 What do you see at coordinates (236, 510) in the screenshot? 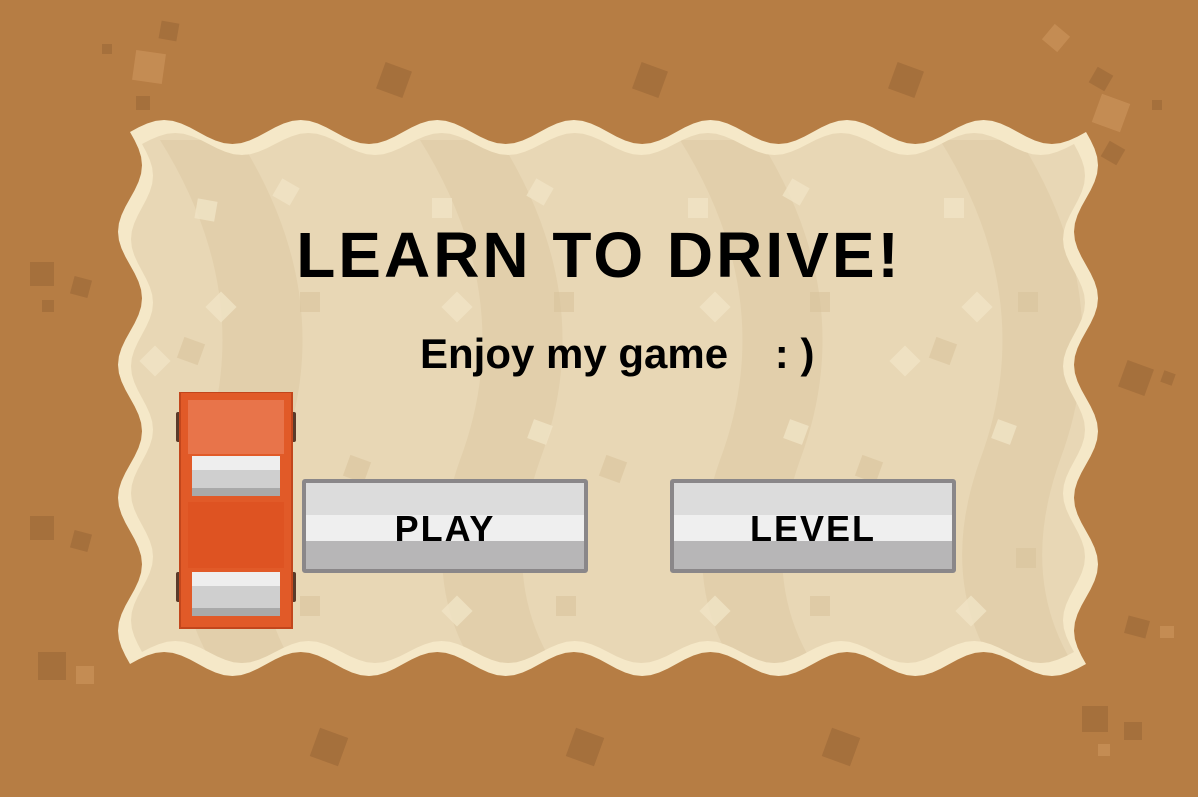
I see `car-top-view-icon` at bounding box center [236, 510].